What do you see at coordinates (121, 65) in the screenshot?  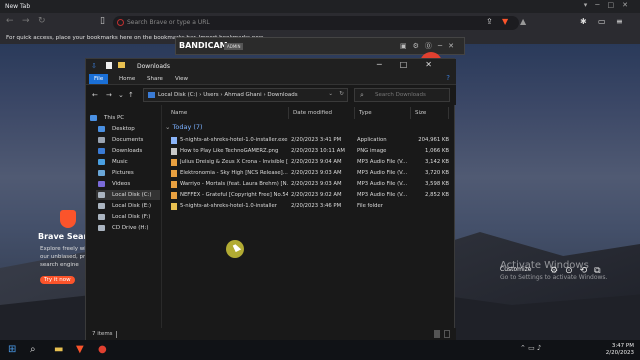 I see `new-folder-icon` at bounding box center [121, 65].